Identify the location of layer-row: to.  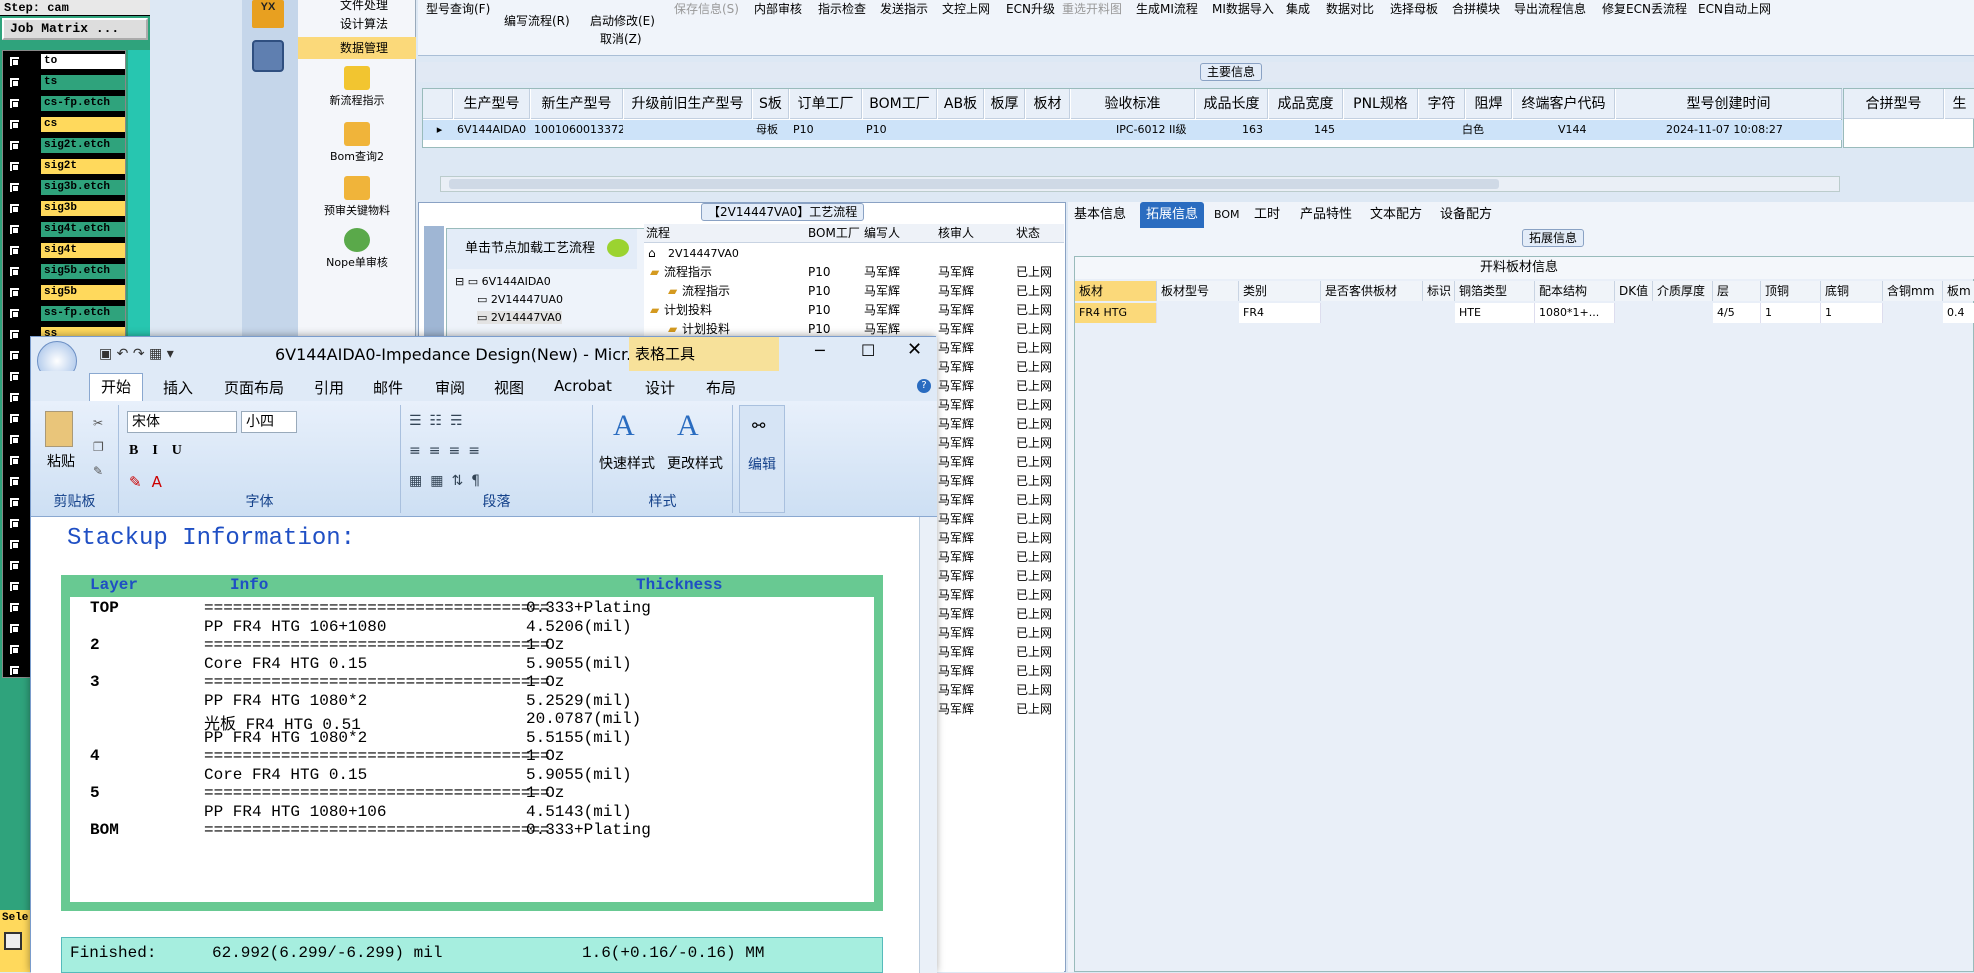
(65, 61).